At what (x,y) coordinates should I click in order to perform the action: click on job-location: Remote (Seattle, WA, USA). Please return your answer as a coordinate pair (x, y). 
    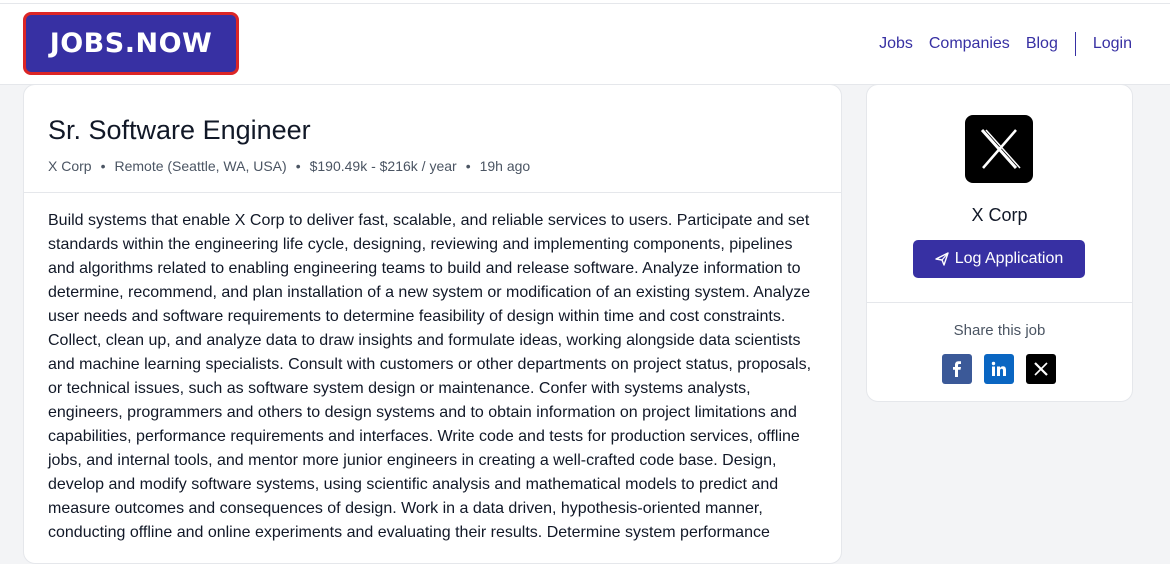
    Looking at the image, I should click on (200, 166).